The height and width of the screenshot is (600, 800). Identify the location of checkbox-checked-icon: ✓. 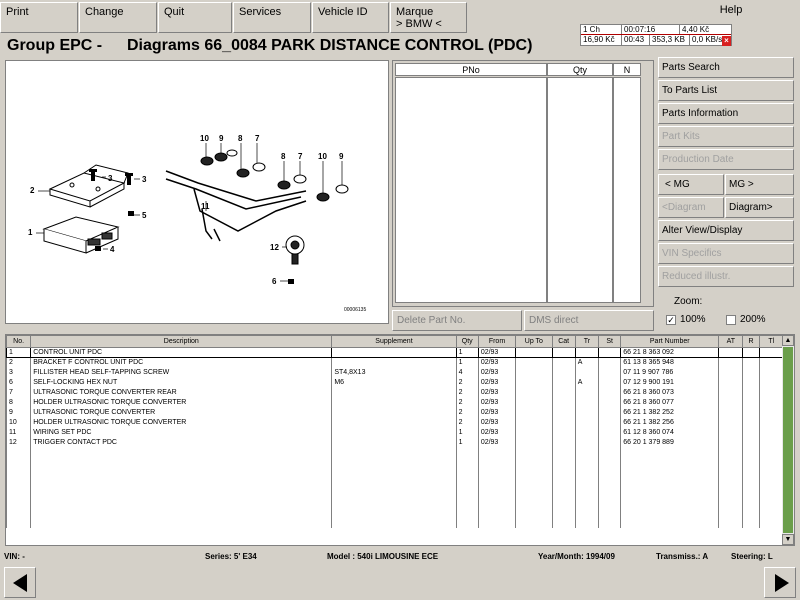
(671, 319).